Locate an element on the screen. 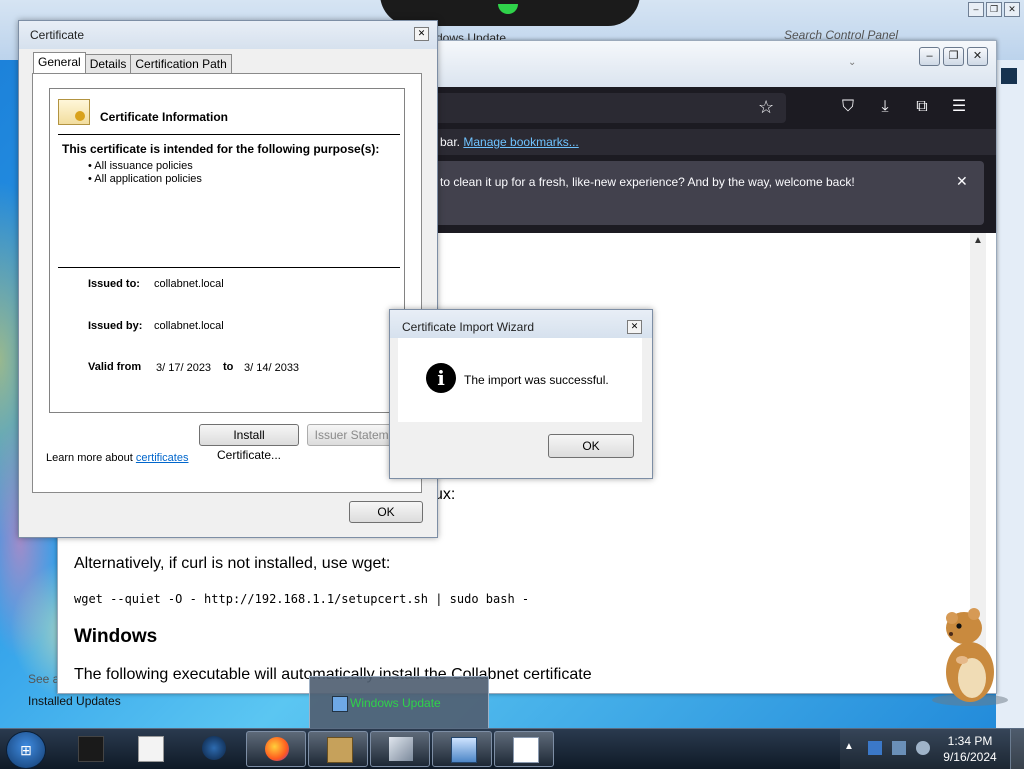 The height and width of the screenshot is (769, 1024). tab-certification-path: Certification Path is located at coordinates (181, 64).